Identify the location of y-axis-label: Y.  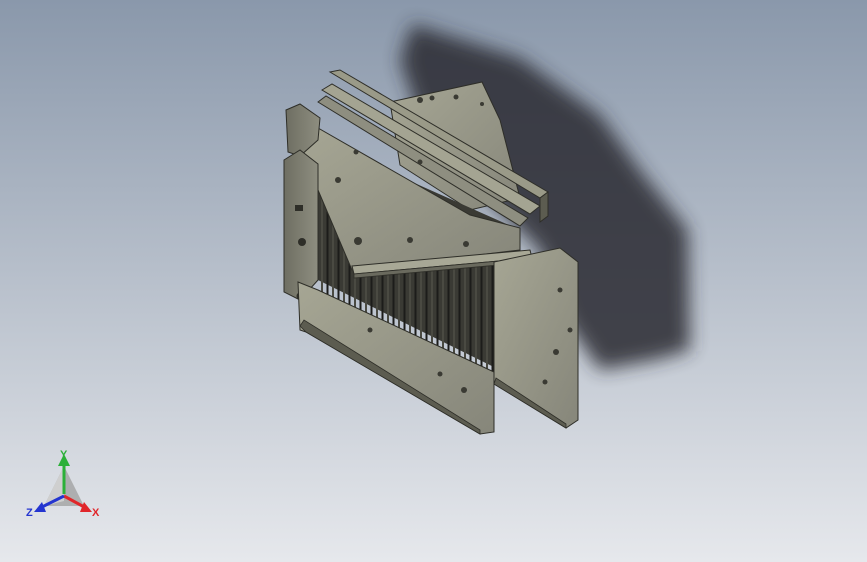
(64, 455).